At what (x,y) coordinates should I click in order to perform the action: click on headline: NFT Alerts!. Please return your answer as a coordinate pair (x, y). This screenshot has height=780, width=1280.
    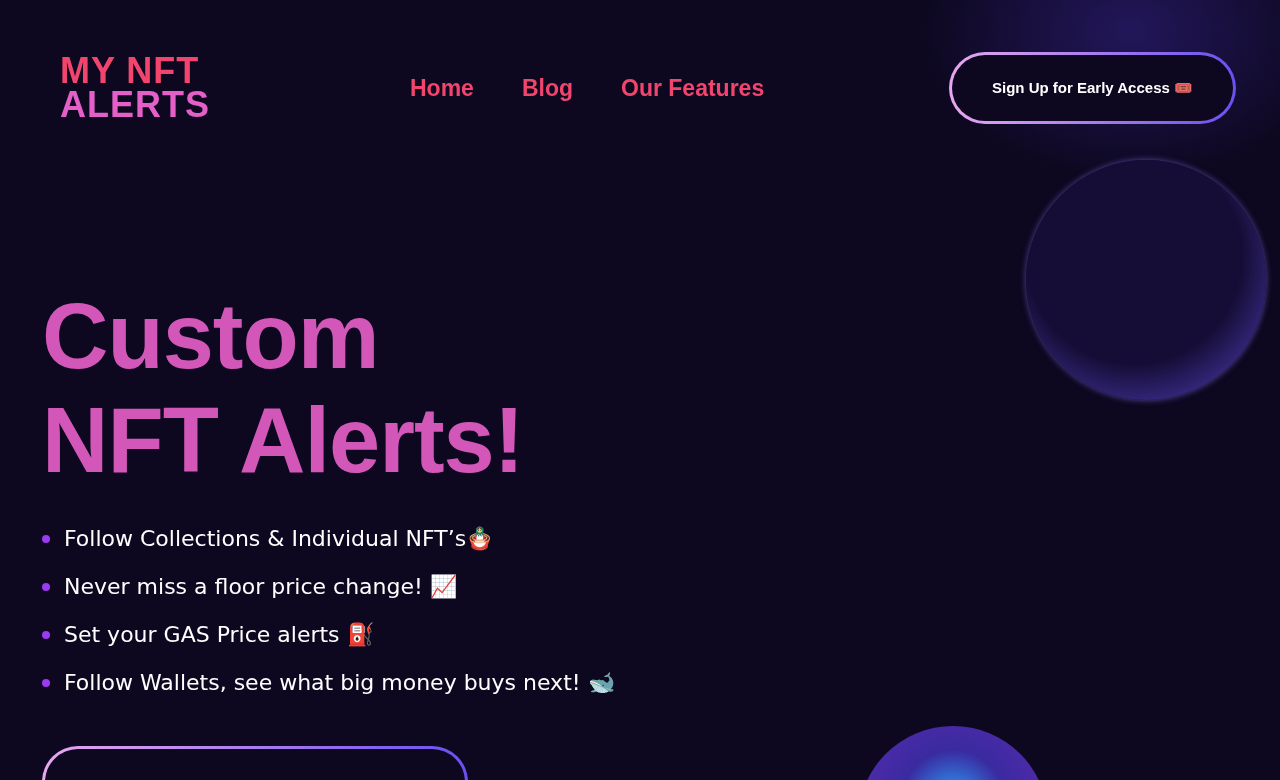
    Looking at the image, I should click on (283, 440).